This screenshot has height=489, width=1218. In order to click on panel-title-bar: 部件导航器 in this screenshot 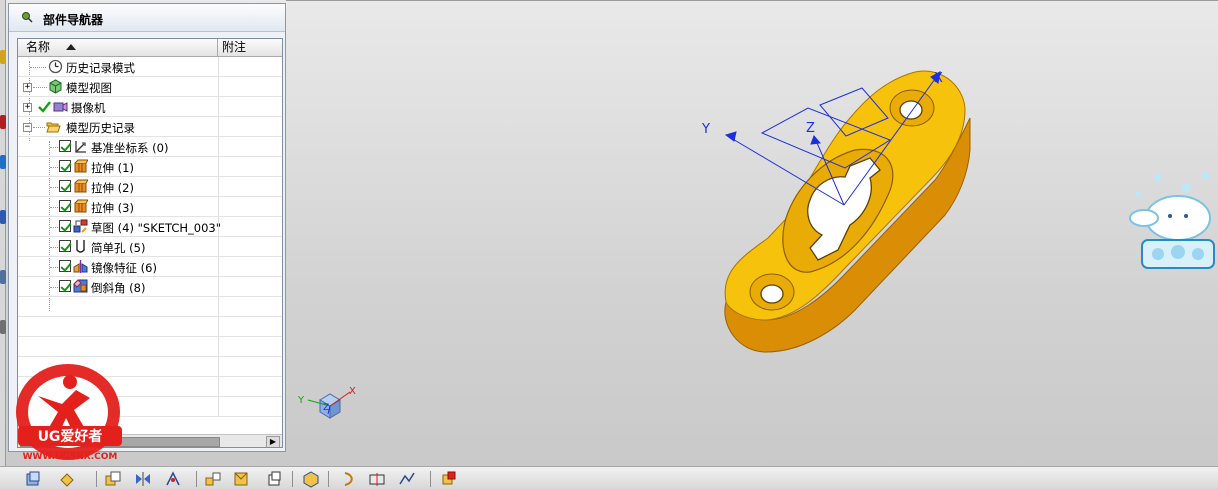, I will do `click(147, 18)`.